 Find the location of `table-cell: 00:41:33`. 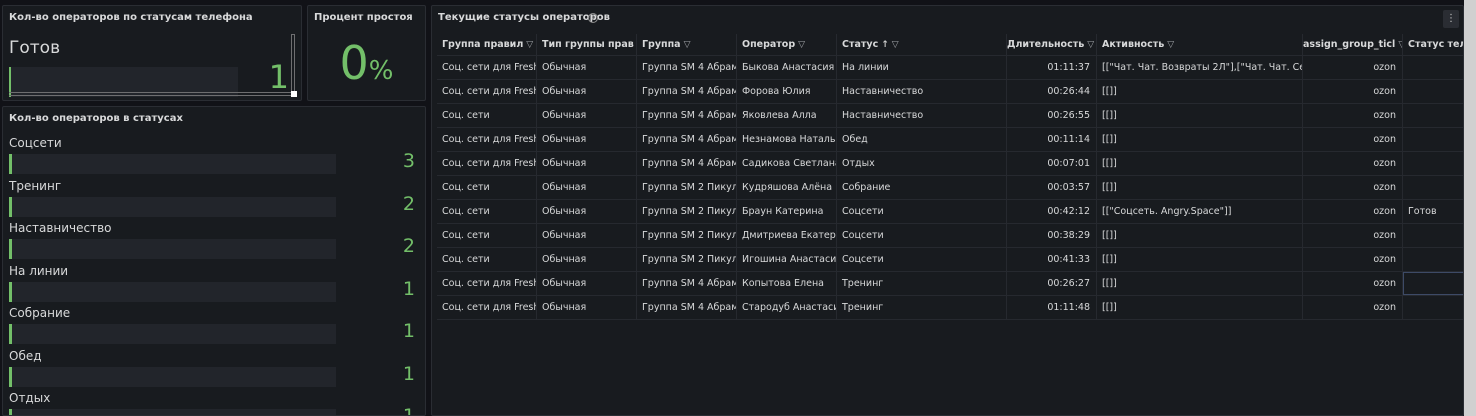

table-cell: 00:41:33 is located at coordinates (1052, 259).